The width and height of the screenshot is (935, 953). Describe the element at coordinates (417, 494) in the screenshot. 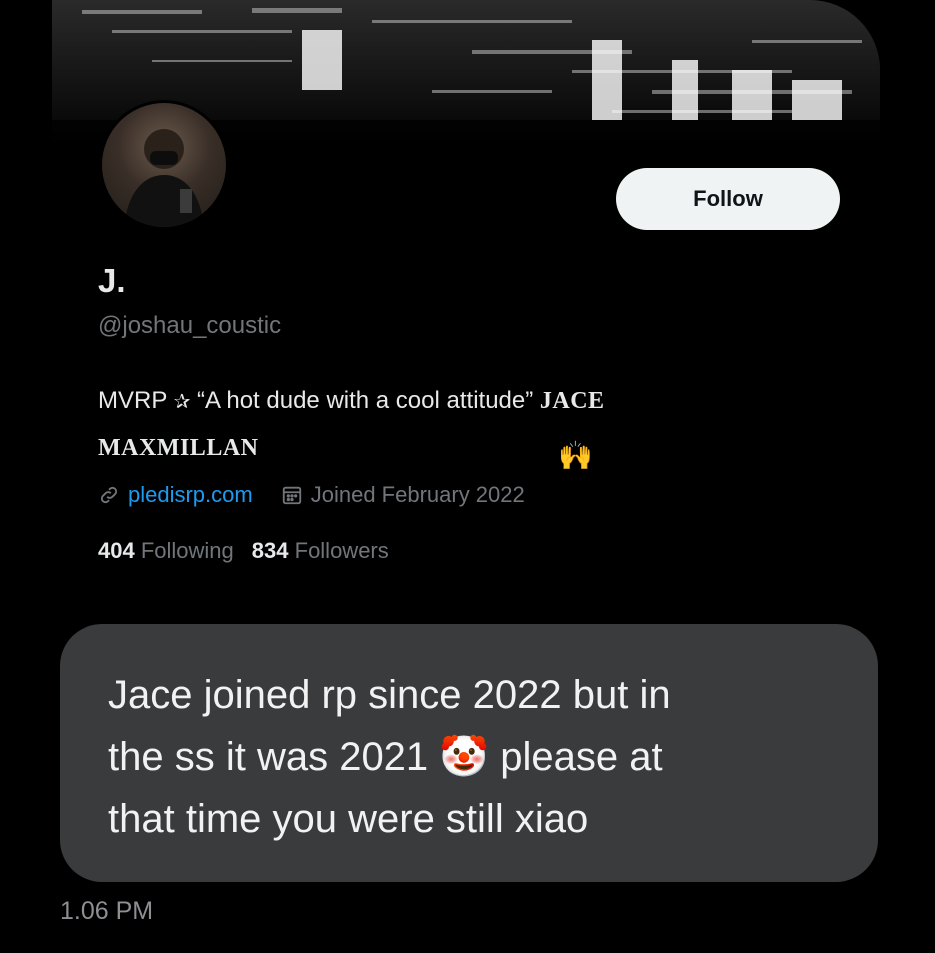

I see `joined-date: Joined February 2022` at that location.